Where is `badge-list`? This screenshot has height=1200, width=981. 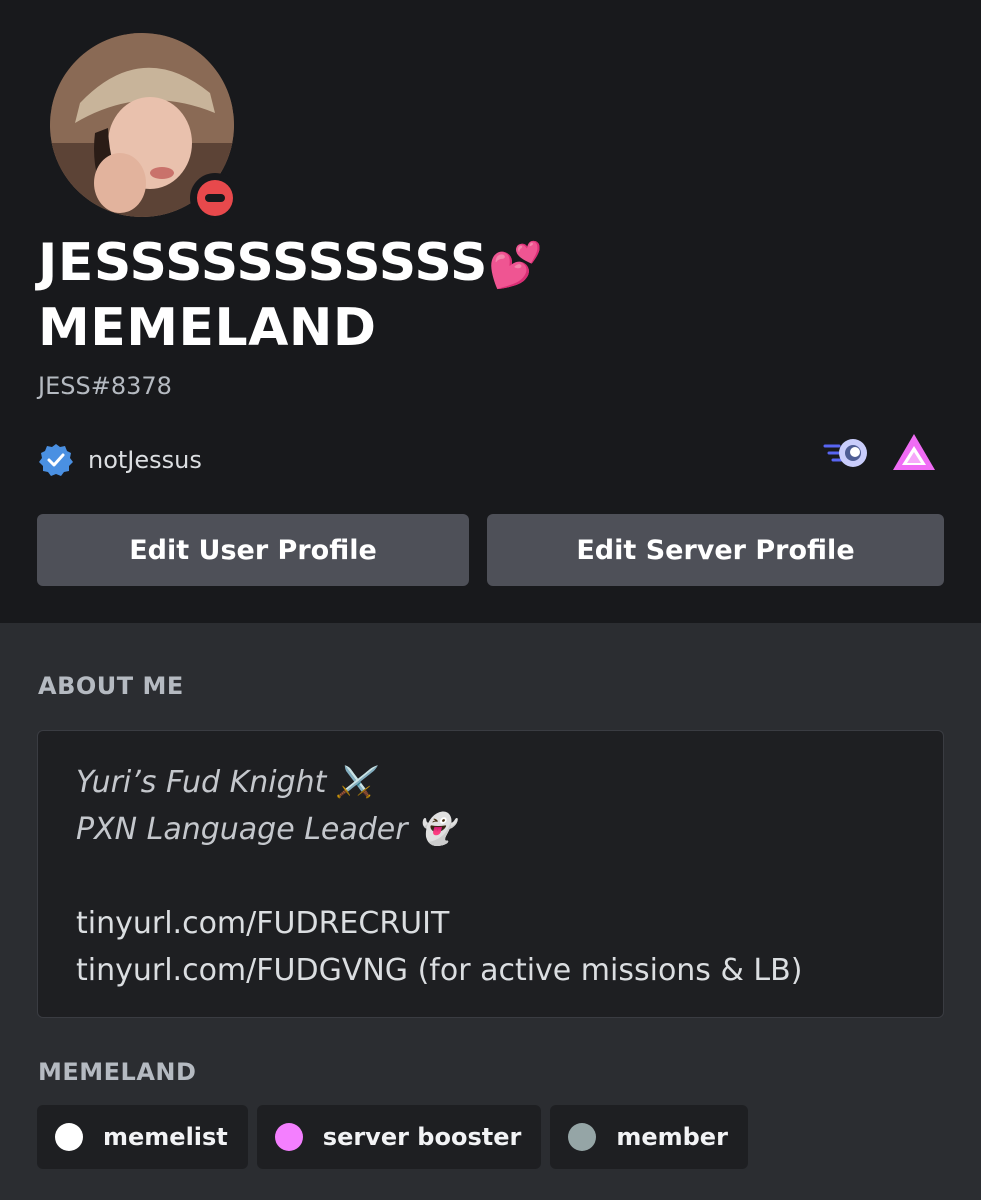
badge-list is located at coordinates (880, 452).